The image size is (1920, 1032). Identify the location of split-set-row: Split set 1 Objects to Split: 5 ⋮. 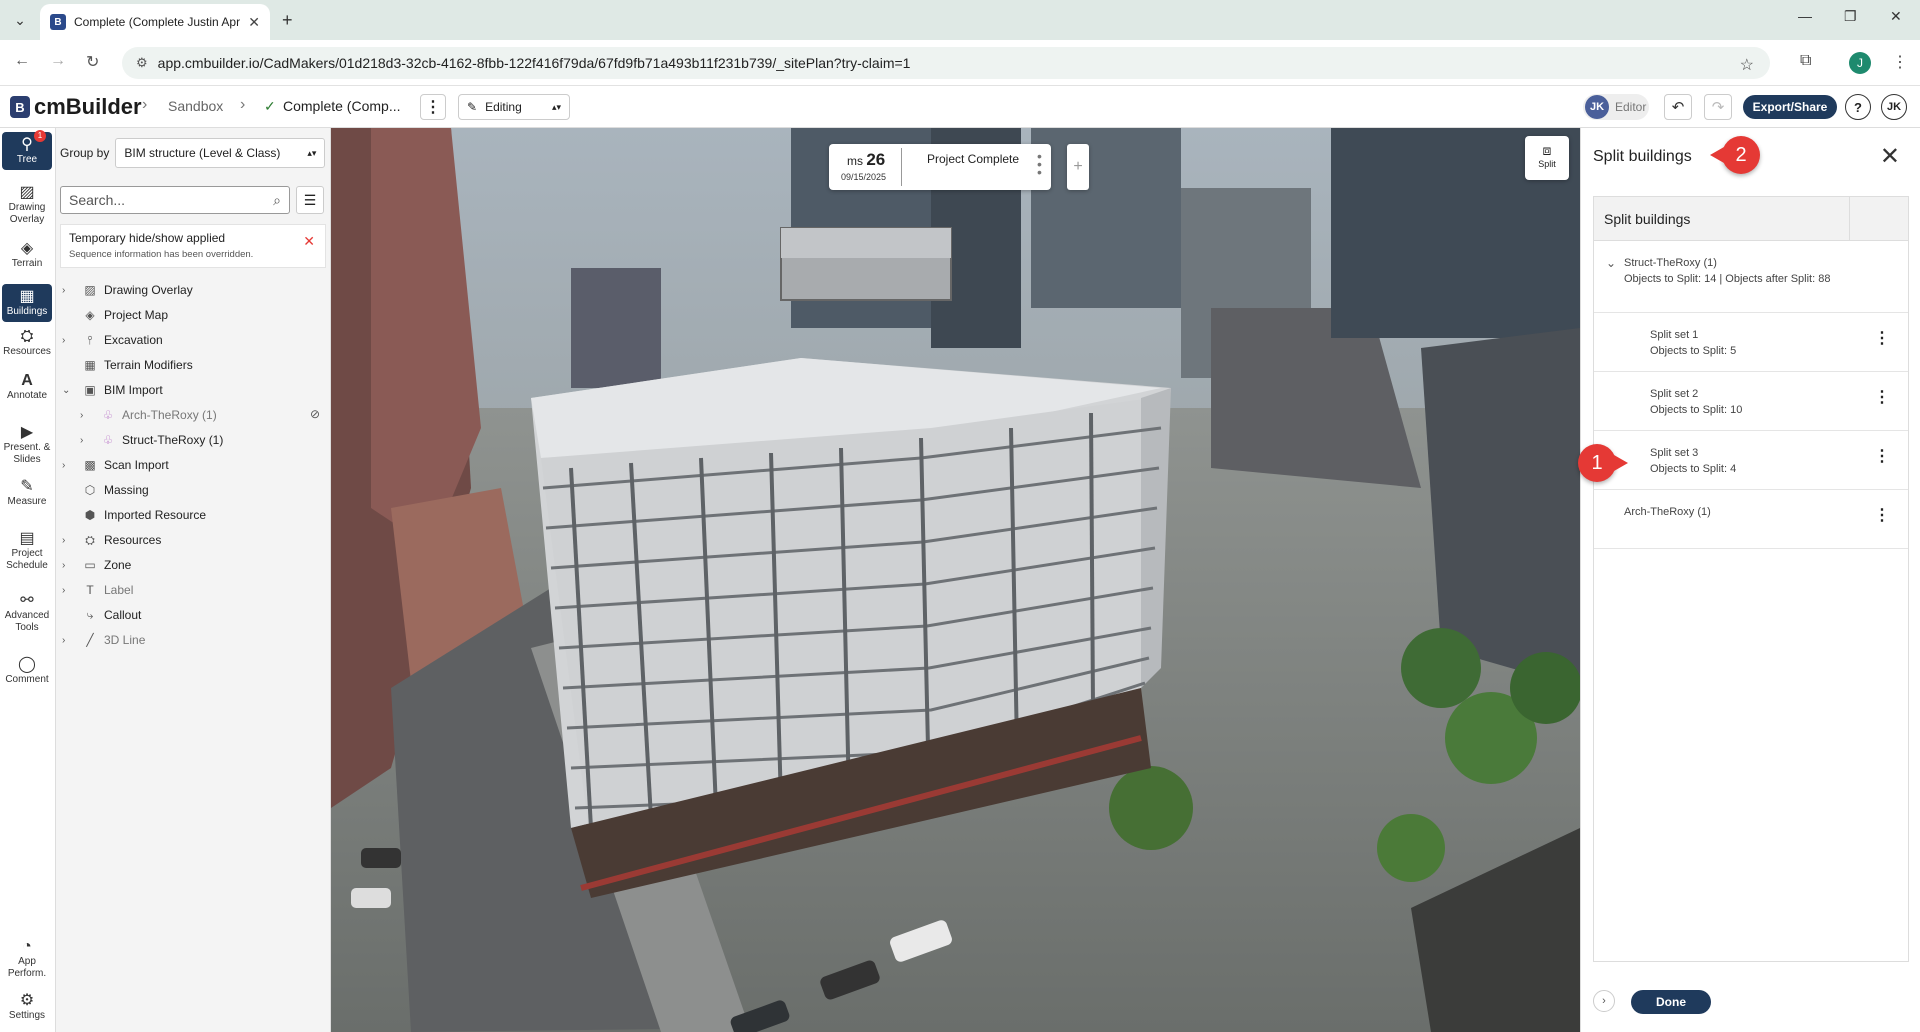
(1751, 342).